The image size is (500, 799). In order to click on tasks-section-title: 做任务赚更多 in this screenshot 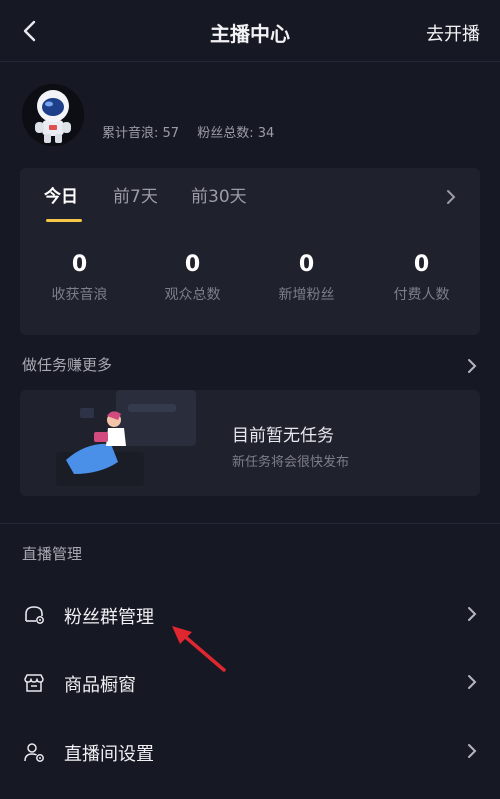, I will do `click(67, 364)`.